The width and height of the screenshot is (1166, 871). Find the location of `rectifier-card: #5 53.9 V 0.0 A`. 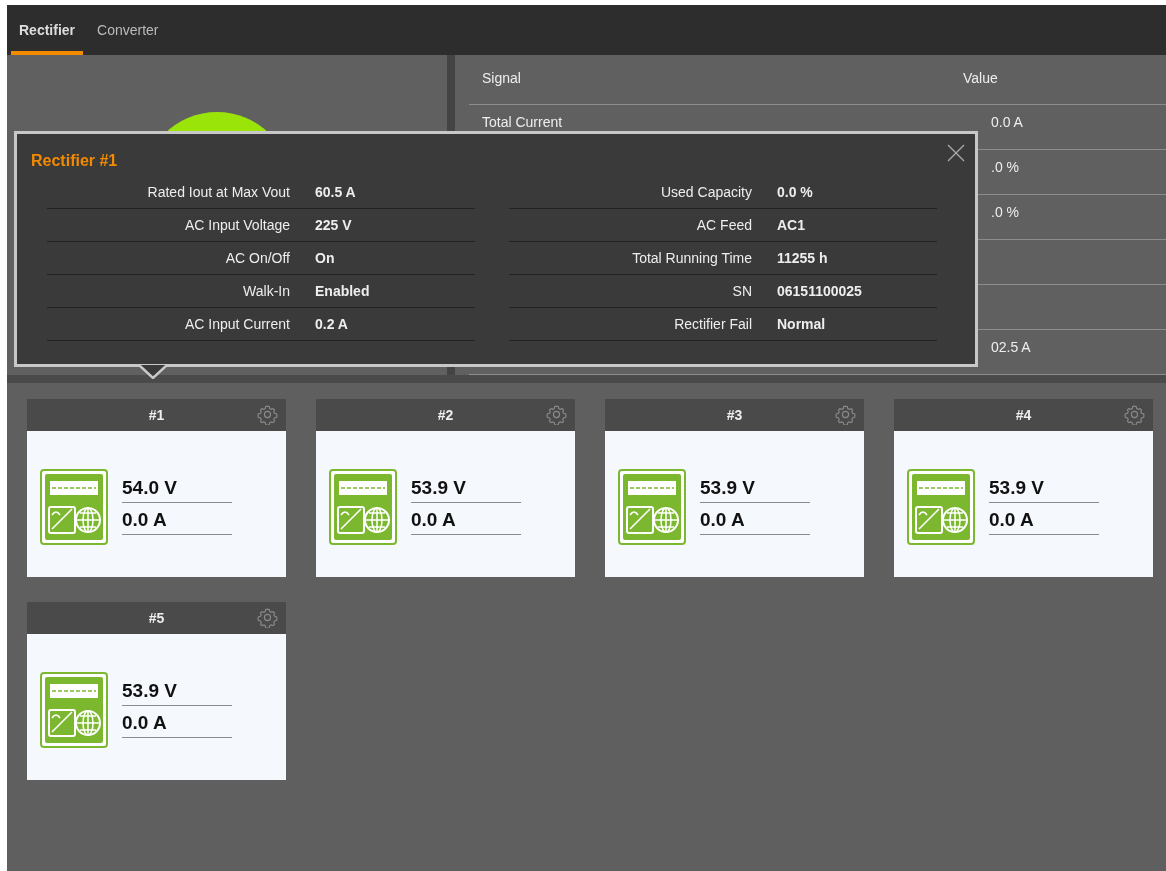

rectifier-card: #5 53.9 V 0.0 A is located at coordinates (156, 691).